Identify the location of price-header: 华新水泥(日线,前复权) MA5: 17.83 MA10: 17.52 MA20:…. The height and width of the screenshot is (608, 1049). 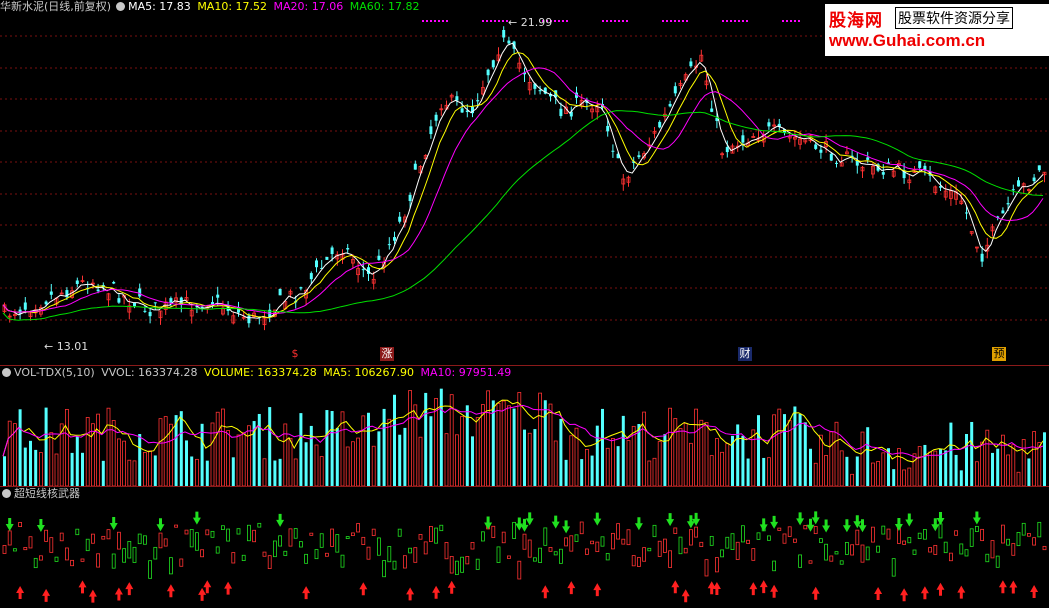
(211, 7).